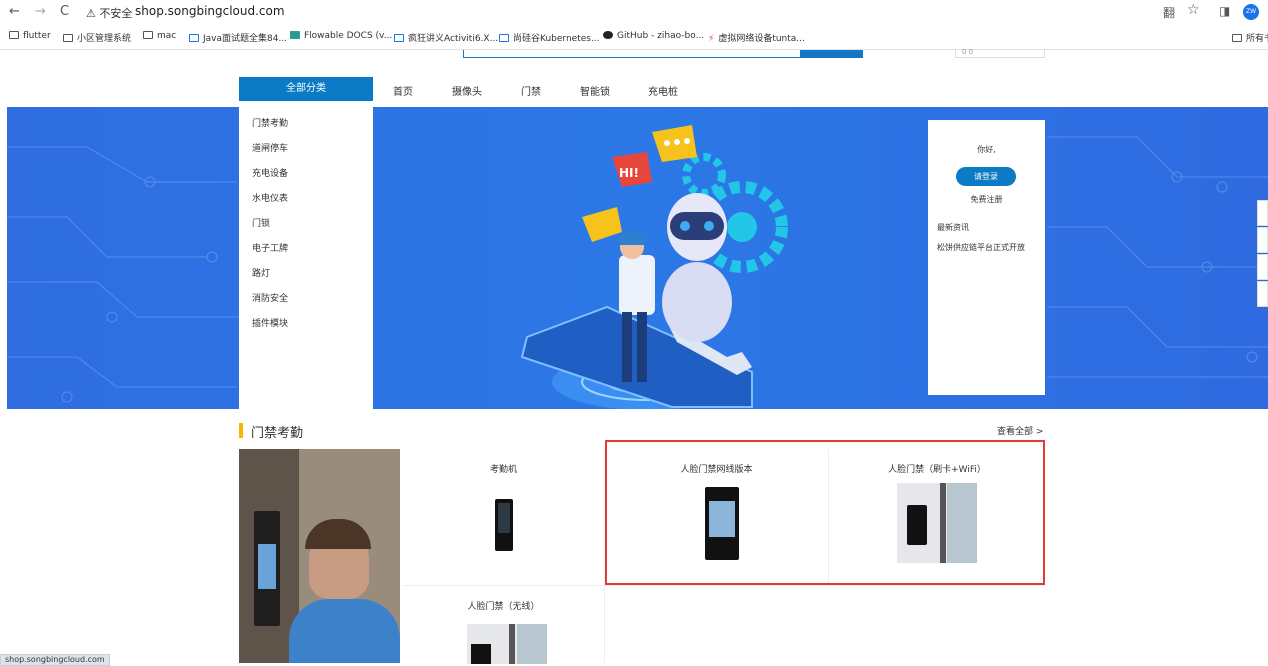  What do you see at coordinates (1193, 10) in the screenshot?
I see `star-icon: ☆` at bounding box center [1193, 10].